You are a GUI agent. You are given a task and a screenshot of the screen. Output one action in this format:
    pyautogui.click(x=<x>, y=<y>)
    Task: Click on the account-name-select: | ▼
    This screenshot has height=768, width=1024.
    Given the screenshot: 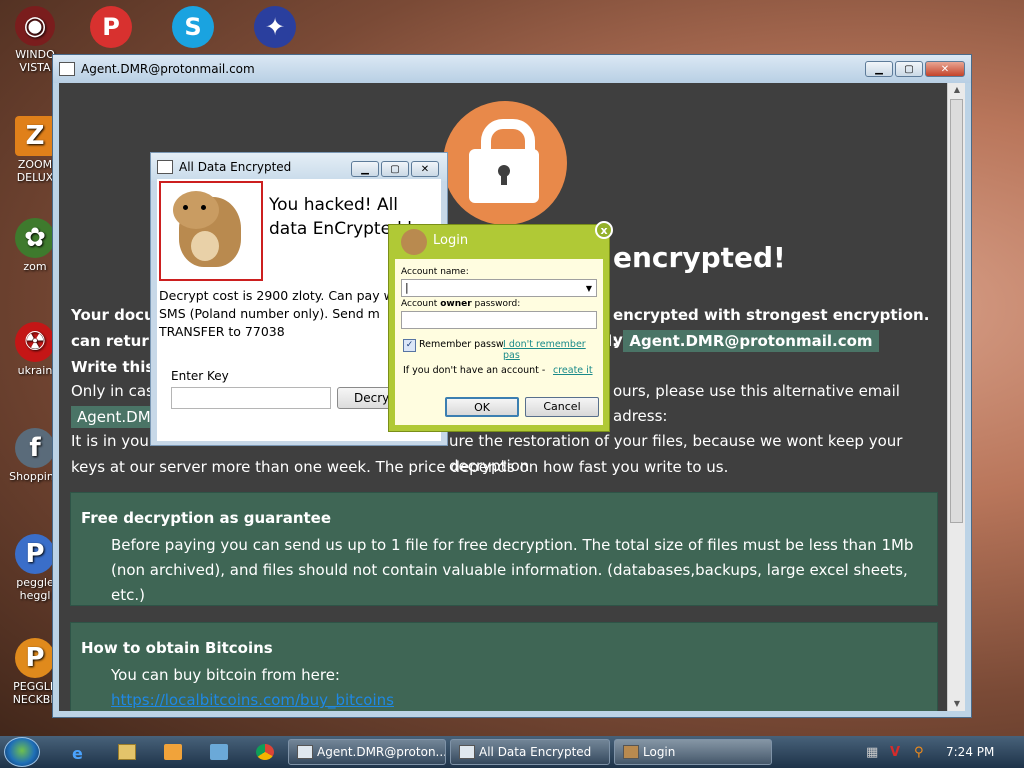 What is the action you would take?
    pyautogui.click(x=499, y=288)
    